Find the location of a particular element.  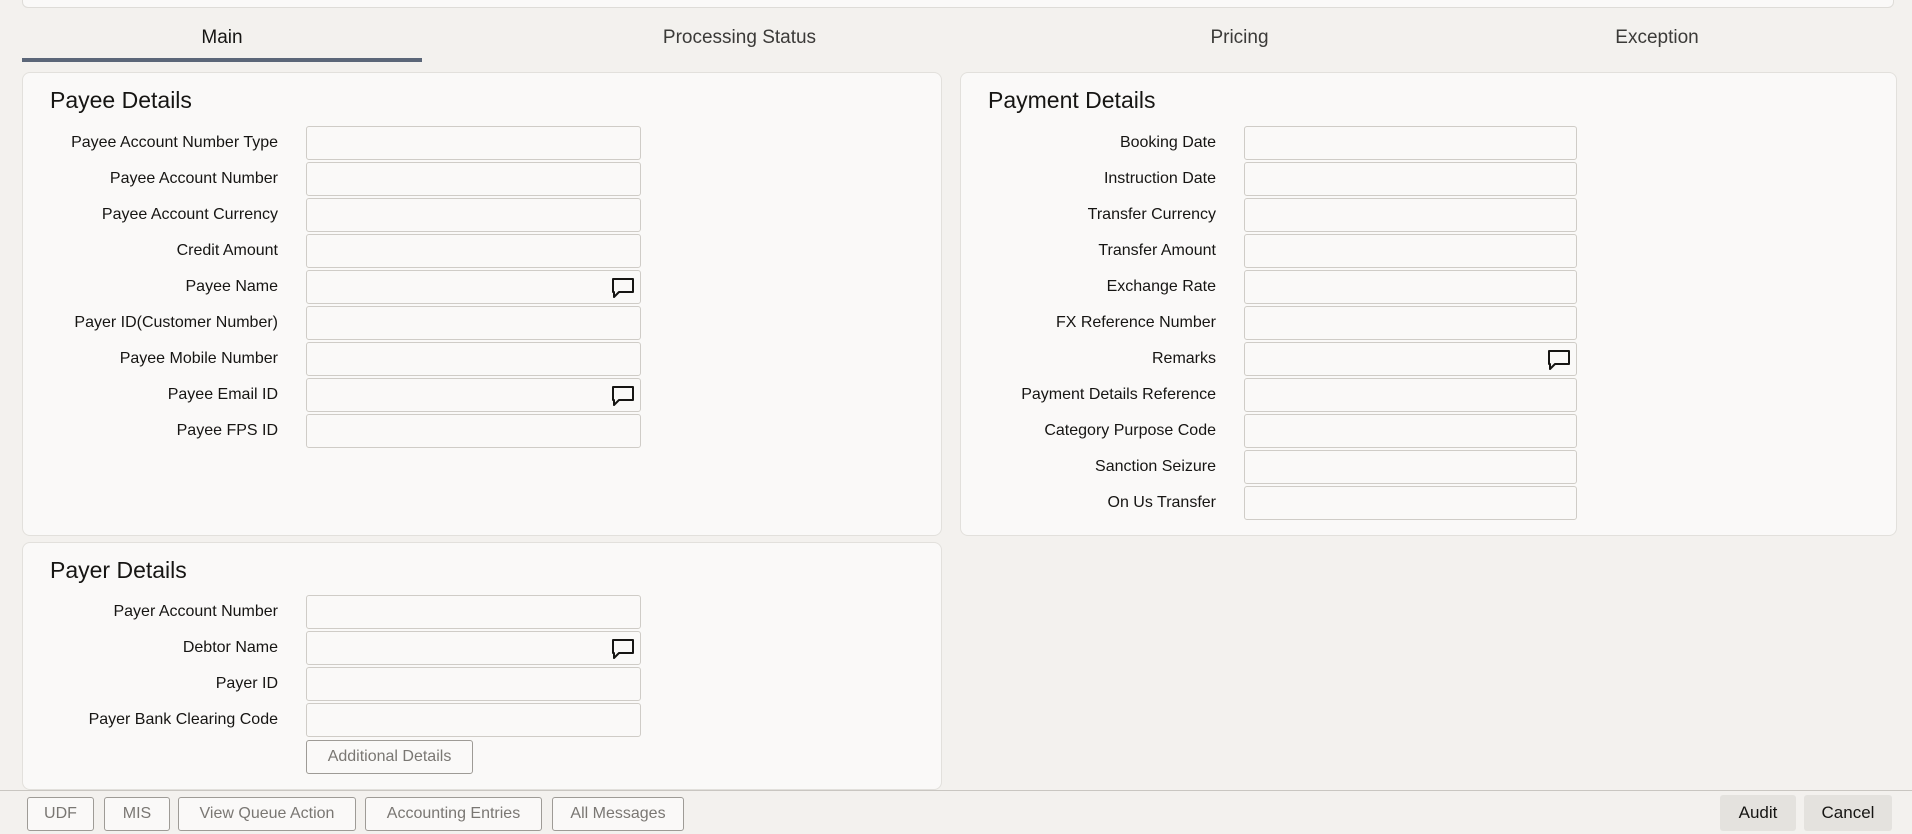

payer-bank-clearing-code-field is located at coordinates (473, 720).